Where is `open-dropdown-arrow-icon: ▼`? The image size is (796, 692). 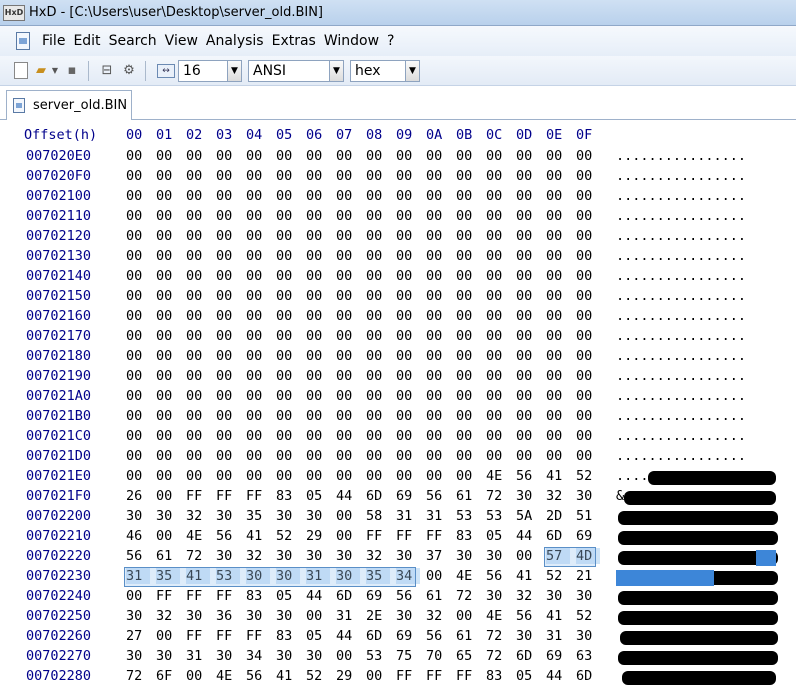
open-dropdown-arrow-icon: ▼ is located at coordinates (55, 71).